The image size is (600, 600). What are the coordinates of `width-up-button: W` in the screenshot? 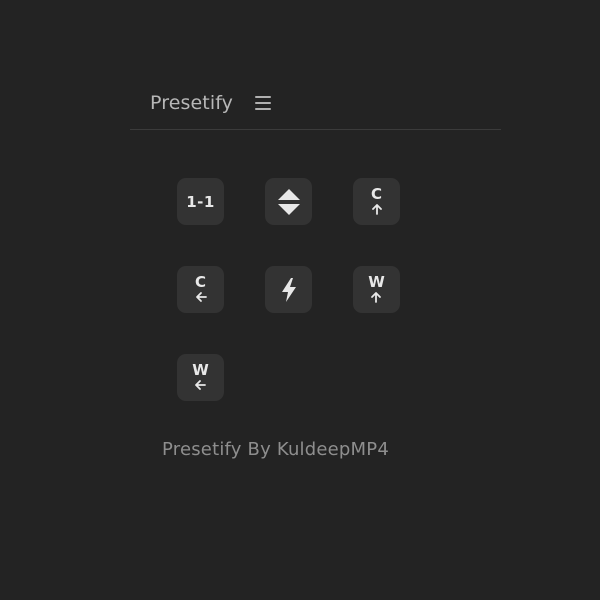 It's located at (376, 289).